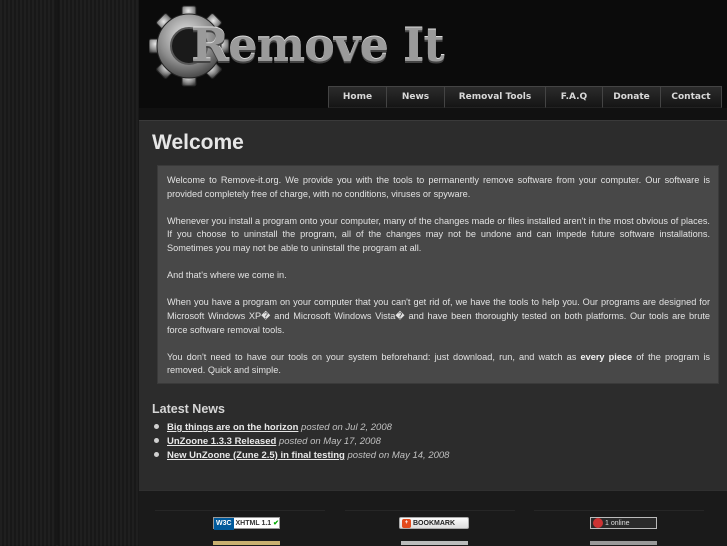 This screenshot has height=546, width=727. I want to click on nav-removal-tools: Removal Tools, so click(495, 97).